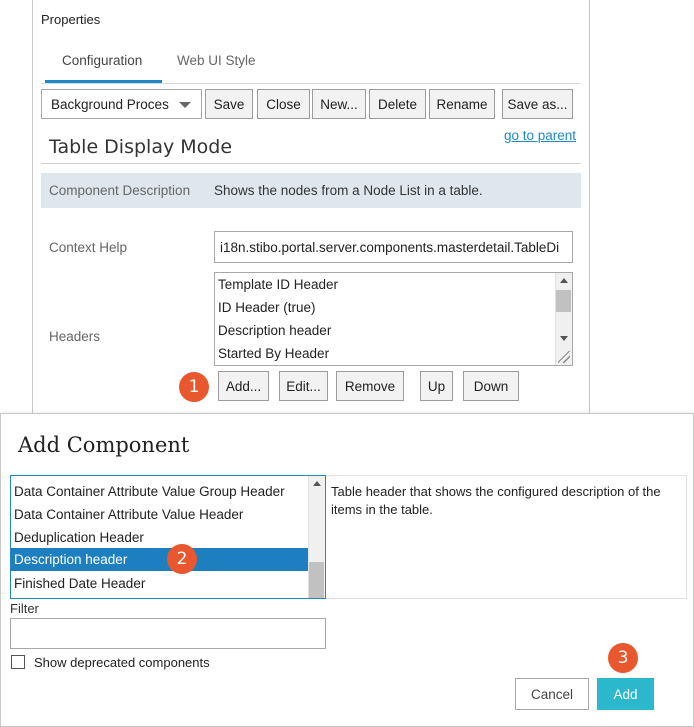 The height and width of the screenshot is (727, 694). I want to click on heading-divider, so click(311, 163).